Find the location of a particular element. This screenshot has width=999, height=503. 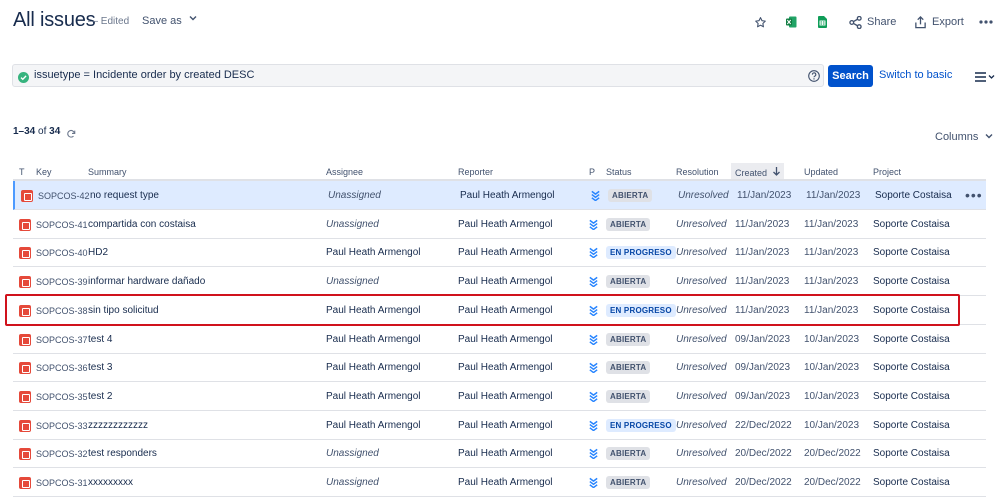

help-icon is located at coordinates (814, 78).